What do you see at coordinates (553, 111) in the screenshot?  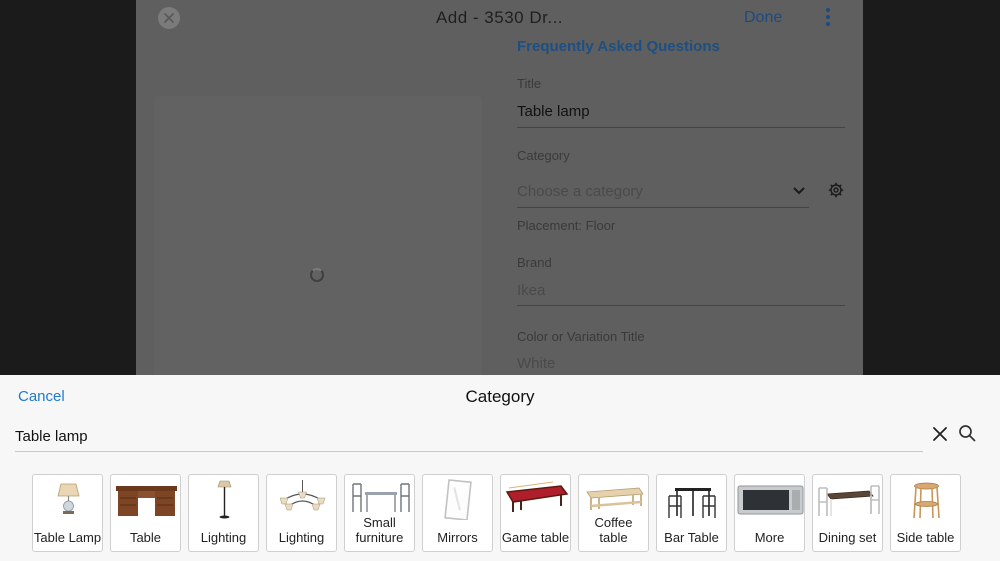 I see `title-field: Table lamp` at bounding box center [553, 111].